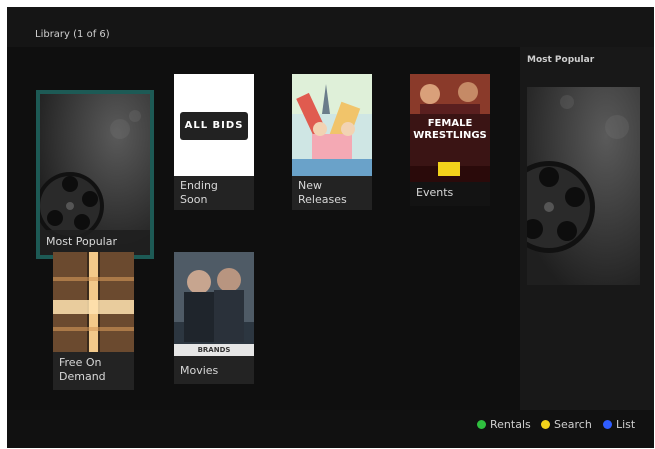 This screenshot has height=449, width=655. Describe the element at coordinates (330, 27) in the screenshot. I see `header: Library (1 of 6)` at that location.